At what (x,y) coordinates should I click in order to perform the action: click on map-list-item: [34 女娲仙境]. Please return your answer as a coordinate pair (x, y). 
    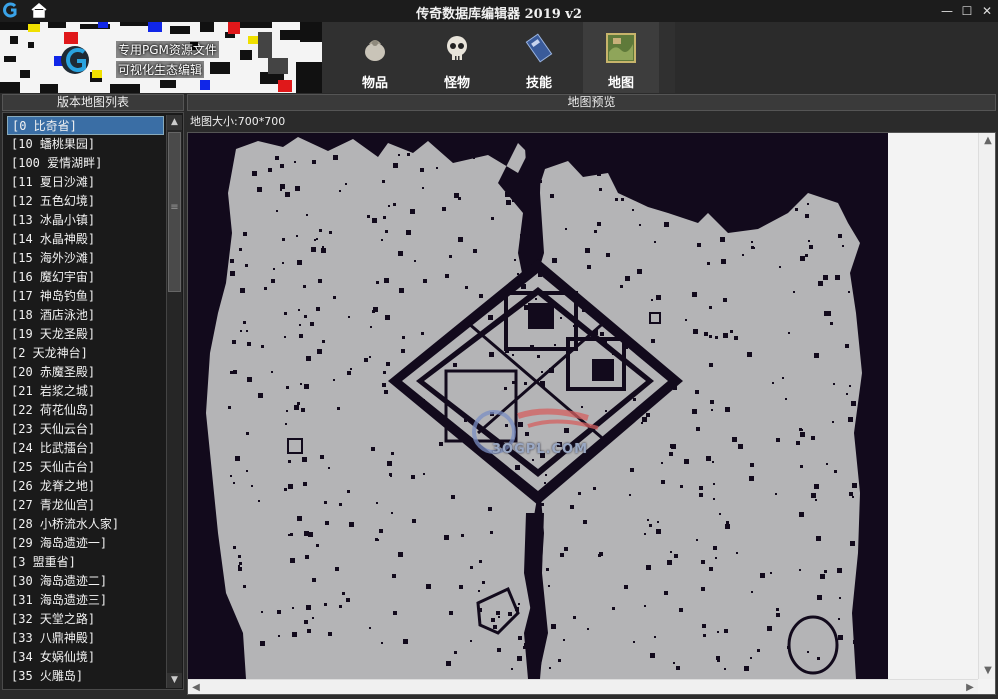
    Looking at the image, I should click on (85, 657).